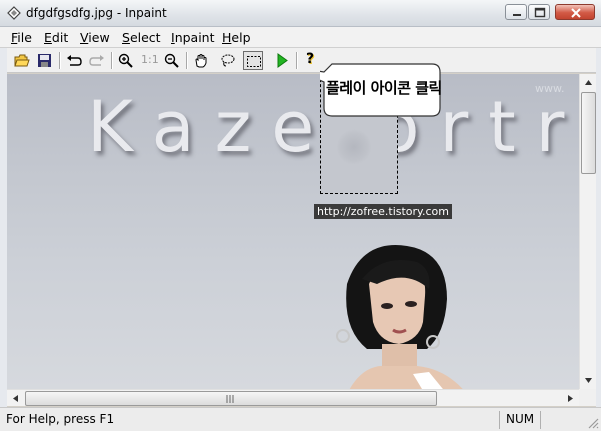 Image resolution: width=601 pixels, height=431 pixels. I want to click on lasso-button, so click(228, 60).